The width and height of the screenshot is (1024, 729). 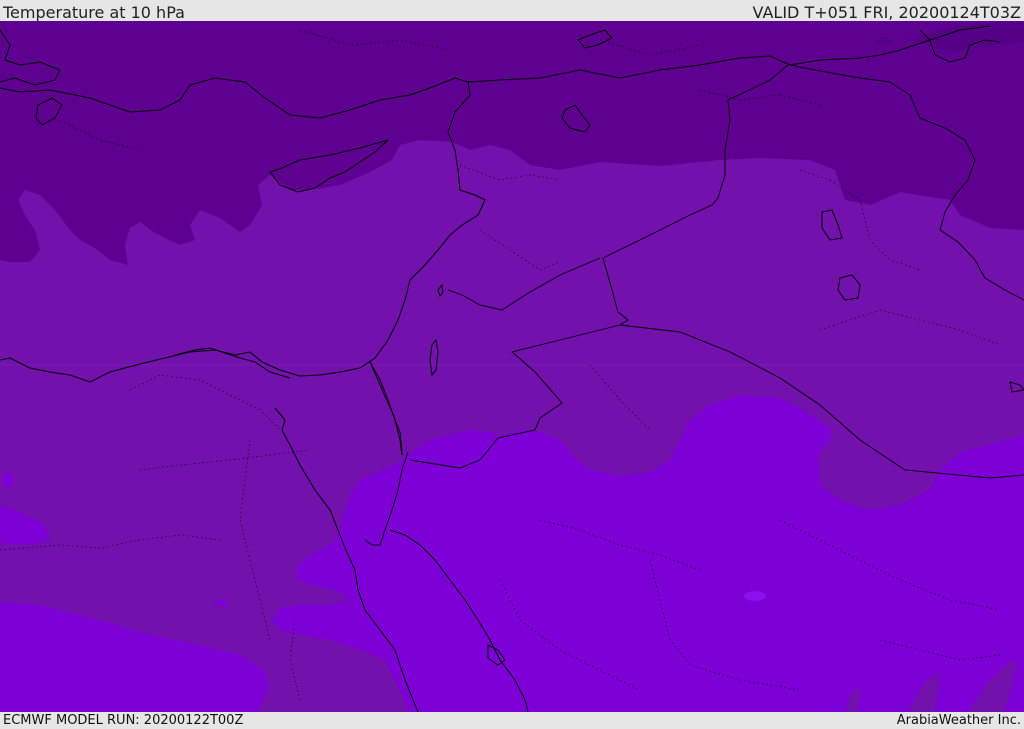 I want to click on temp-cell-east, so click(x=8, y=480).